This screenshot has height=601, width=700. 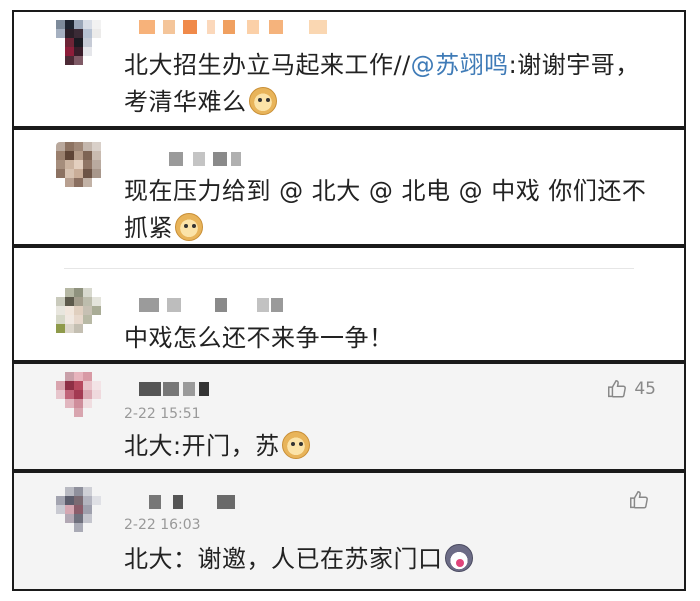 I want to click on like-button, so click(x=642, y=500).